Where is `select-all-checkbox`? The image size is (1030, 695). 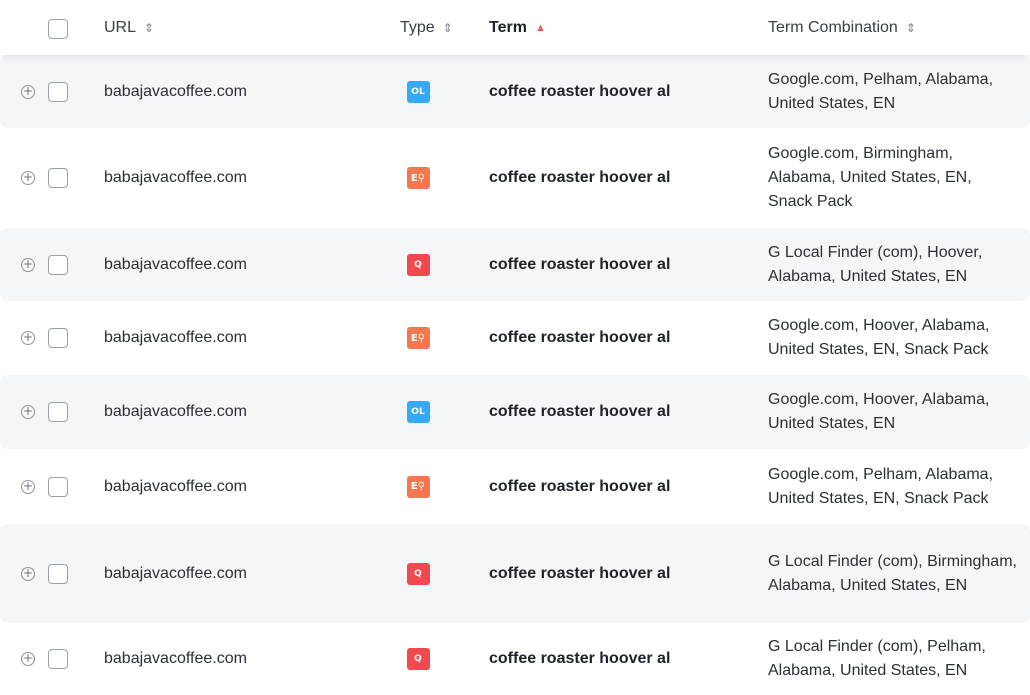
select-all-checkbox is located at coordinates (58, 29).